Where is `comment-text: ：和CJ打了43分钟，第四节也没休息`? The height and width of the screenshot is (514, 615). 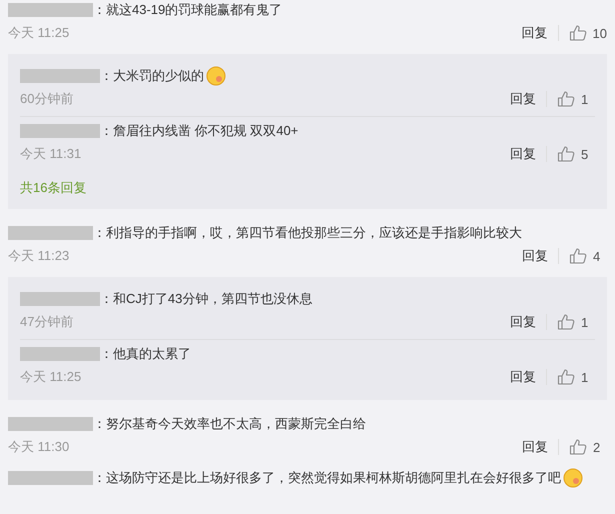 comment-text: ：和CJ打了43分钟，第四节也没休息 is located at coordinates (206, 299).